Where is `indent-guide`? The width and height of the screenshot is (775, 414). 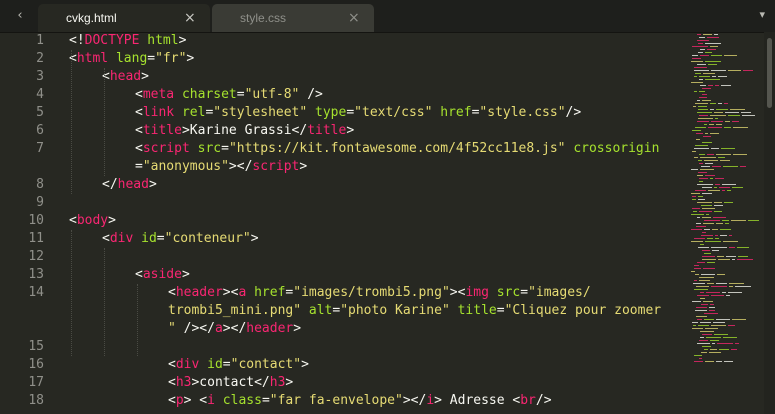
indent-guide is located at coordinates (71, 293).